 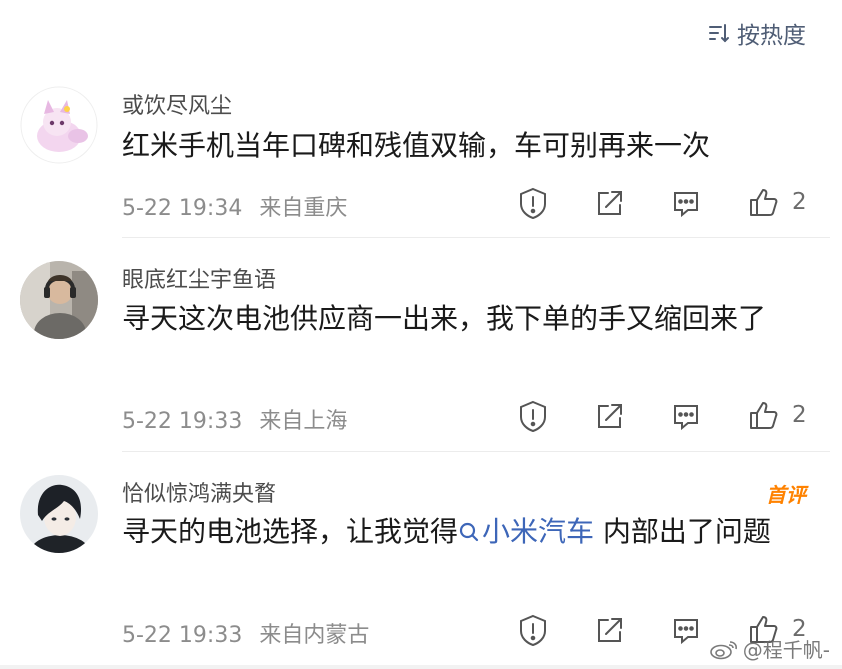 I want to click on comment-meta: 5-22 19:34 来自重庆, so click(x=234, y=206).